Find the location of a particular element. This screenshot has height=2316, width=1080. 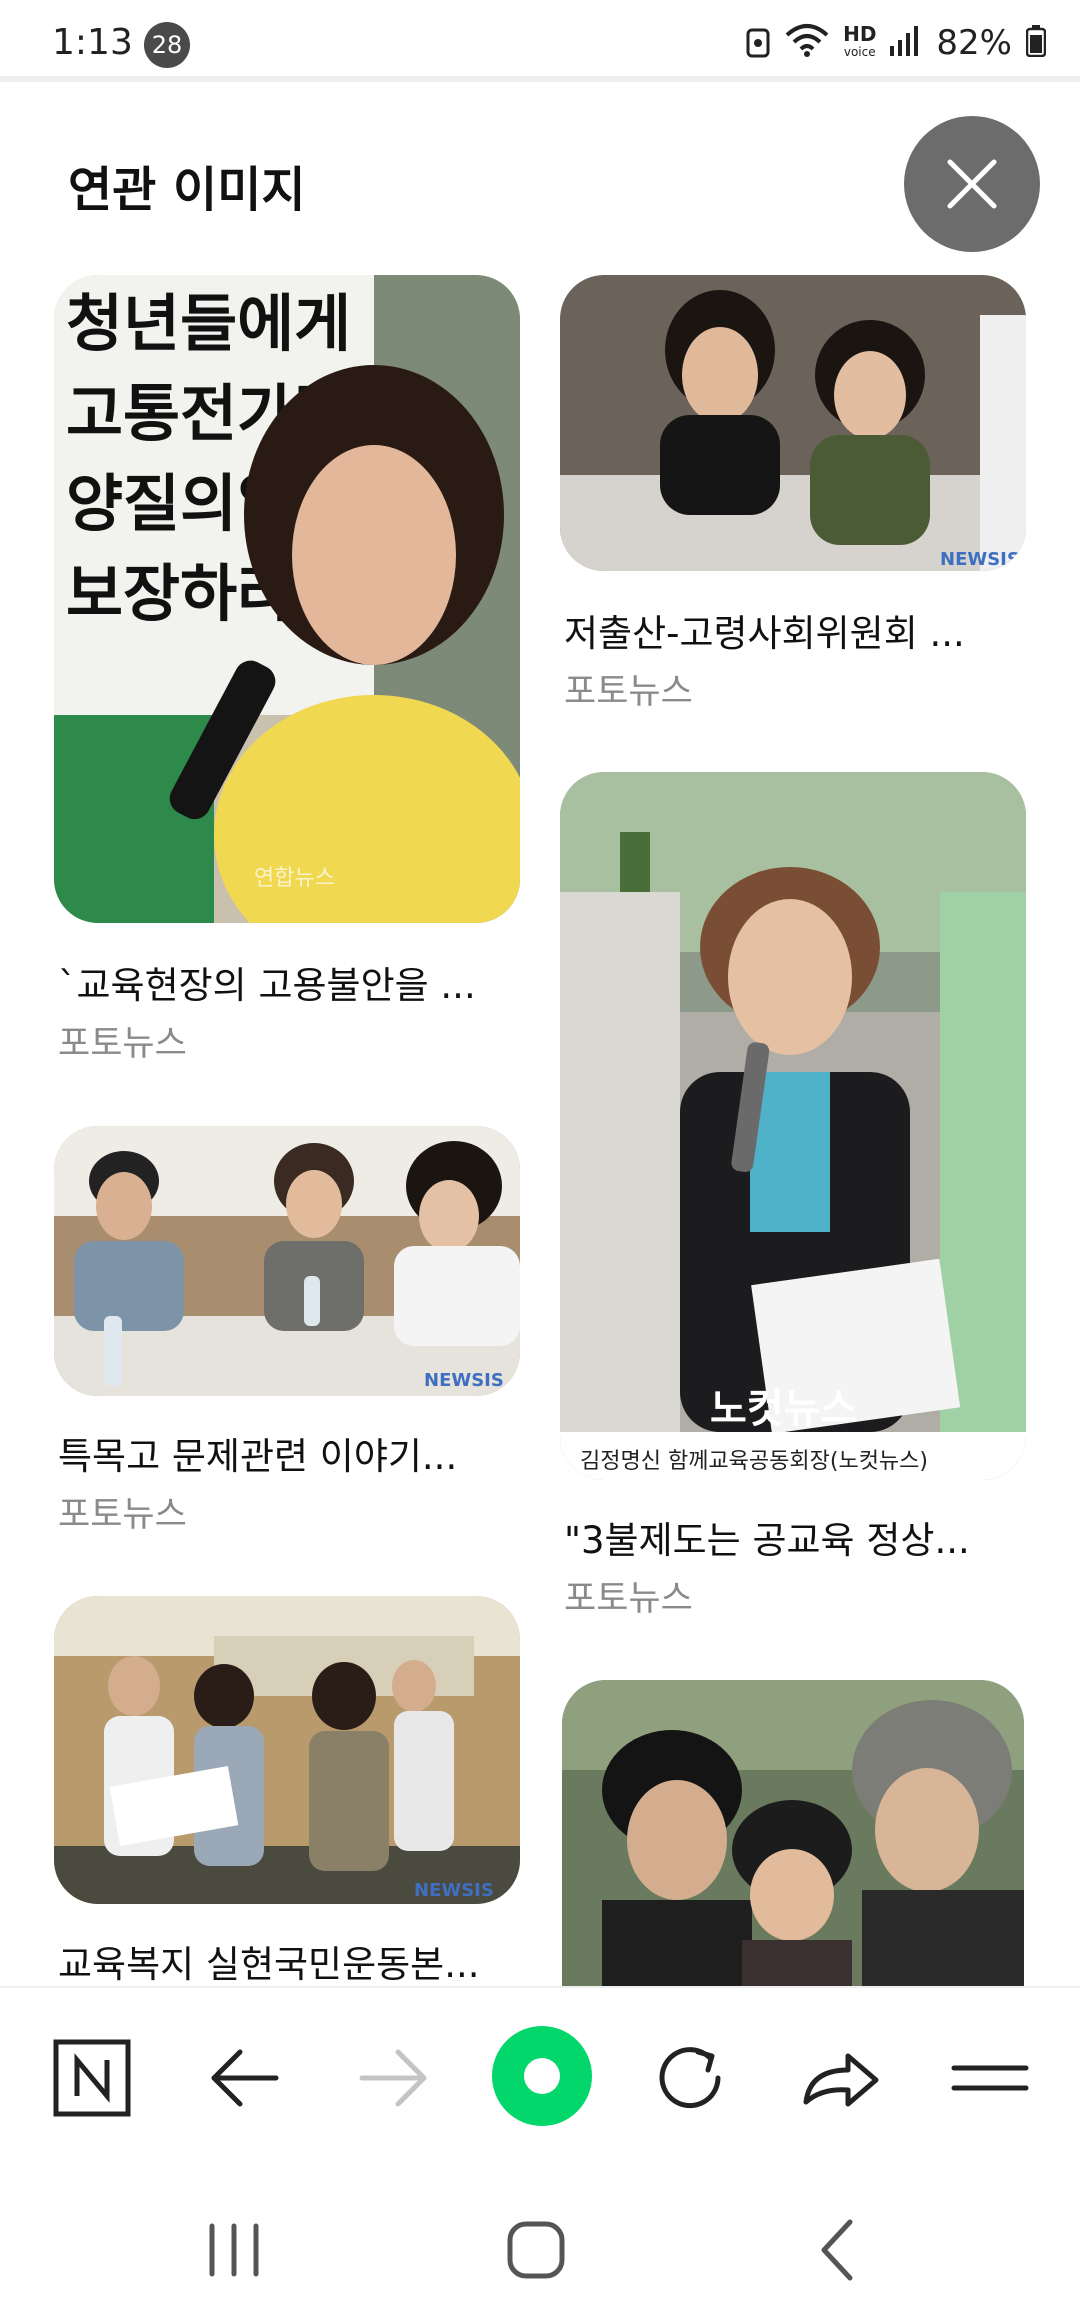

image-card: NEWSIS 특목고 문제관련 이야기... 포토뉴스 is located at coordinates (287, 1336).